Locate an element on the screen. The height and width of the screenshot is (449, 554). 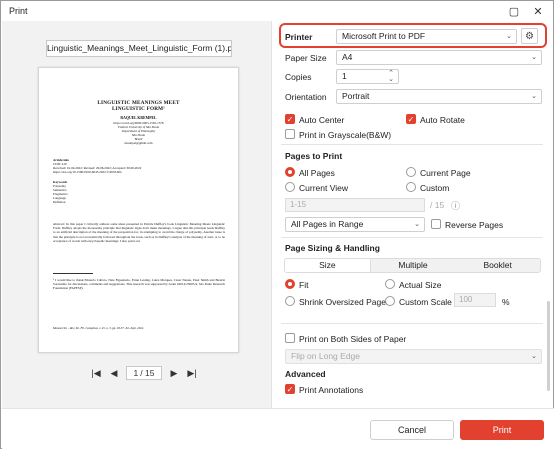
all-pages-radio is located at coordinates (290, 172).